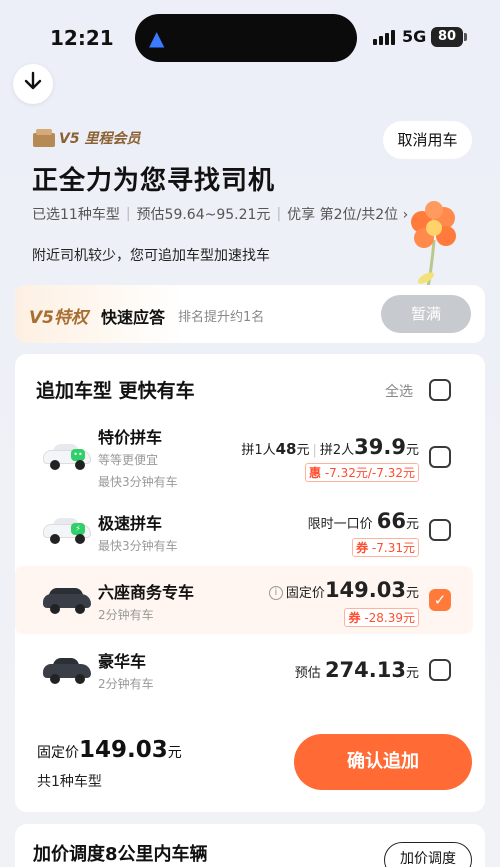  I want to click on confirm-add-button: 确认追加, so click(383, 762).